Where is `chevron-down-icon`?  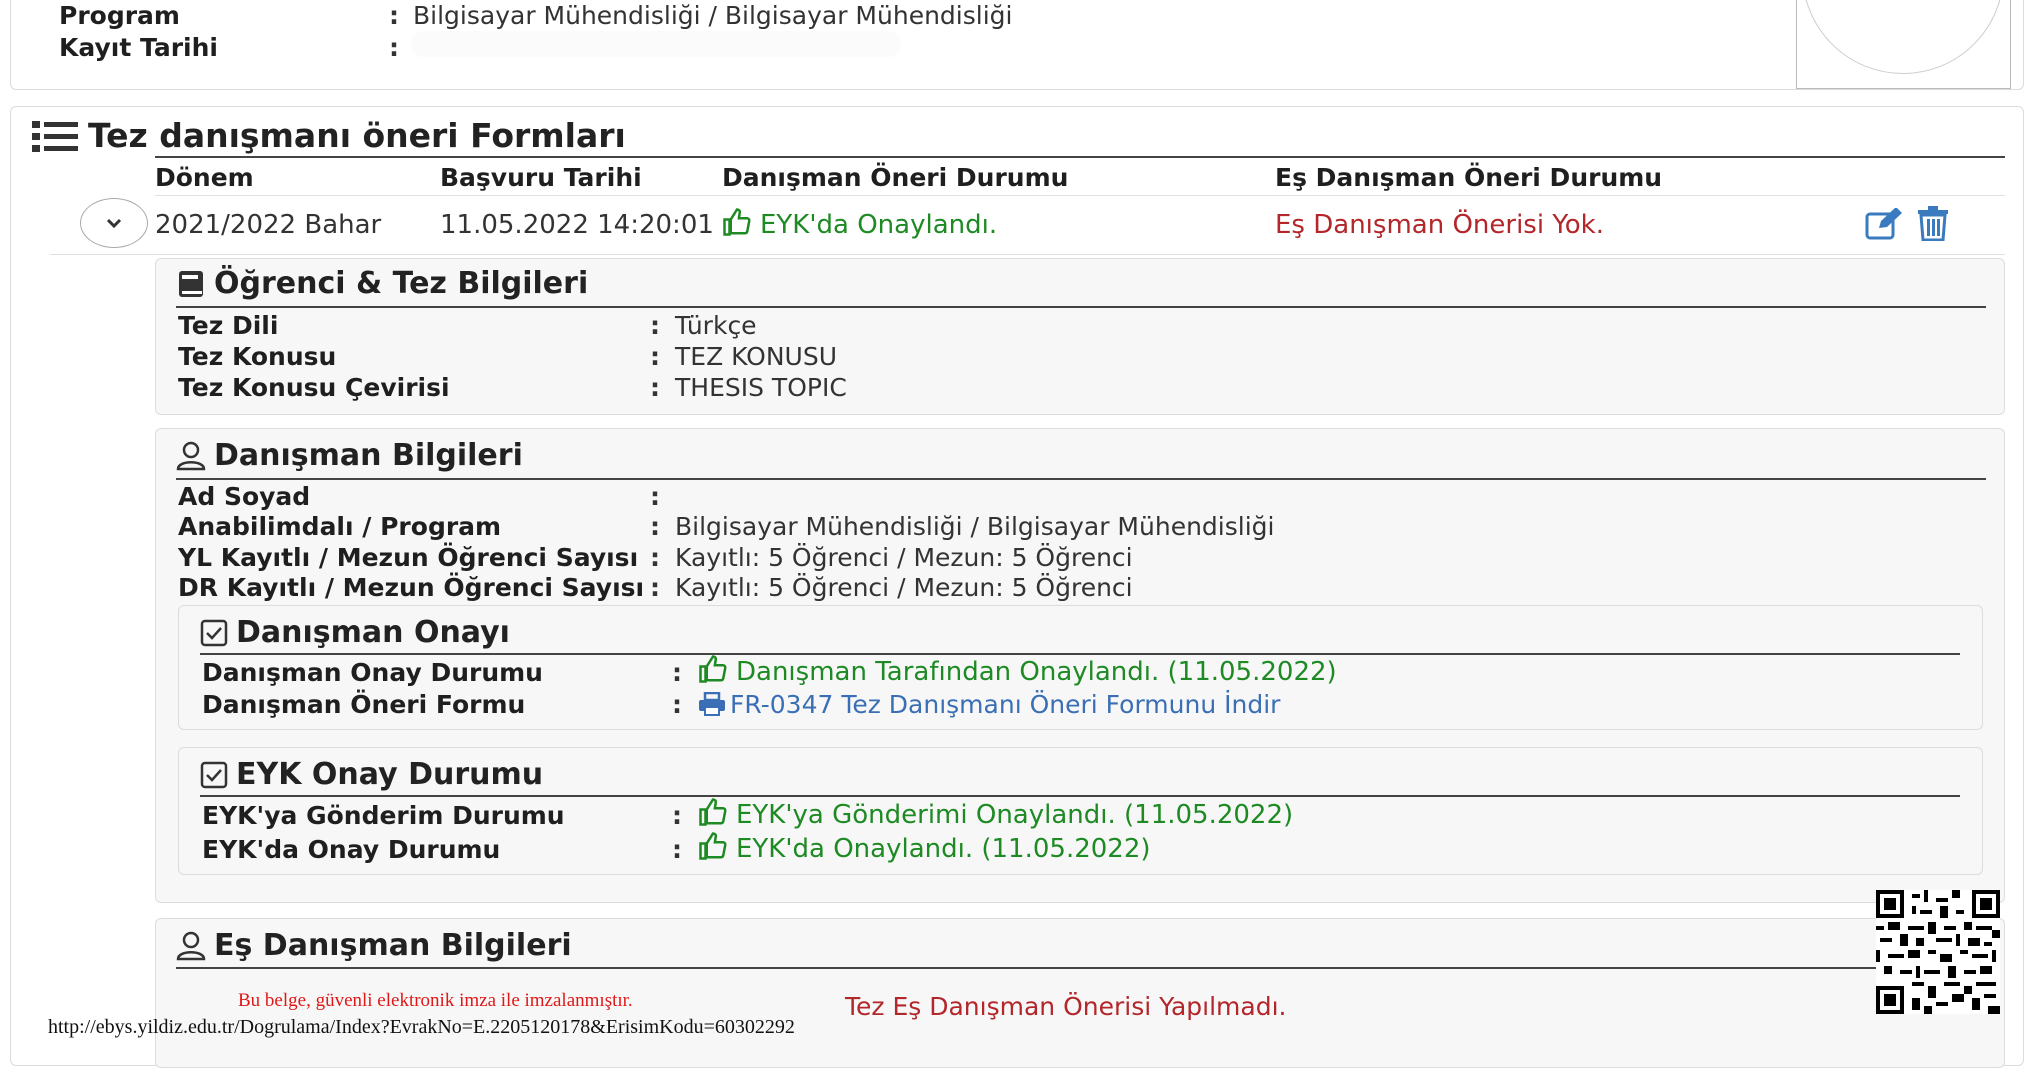
chevron-down-icon is located at coordinates (114, 223).